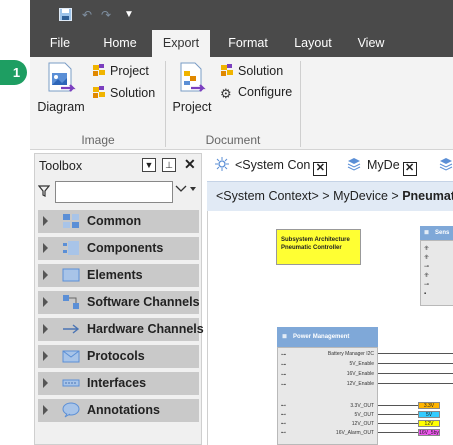 The image size is (453, 445). Describe the element at coordinates (71, 248) in the screenshot. I see `components-icon` at that location.